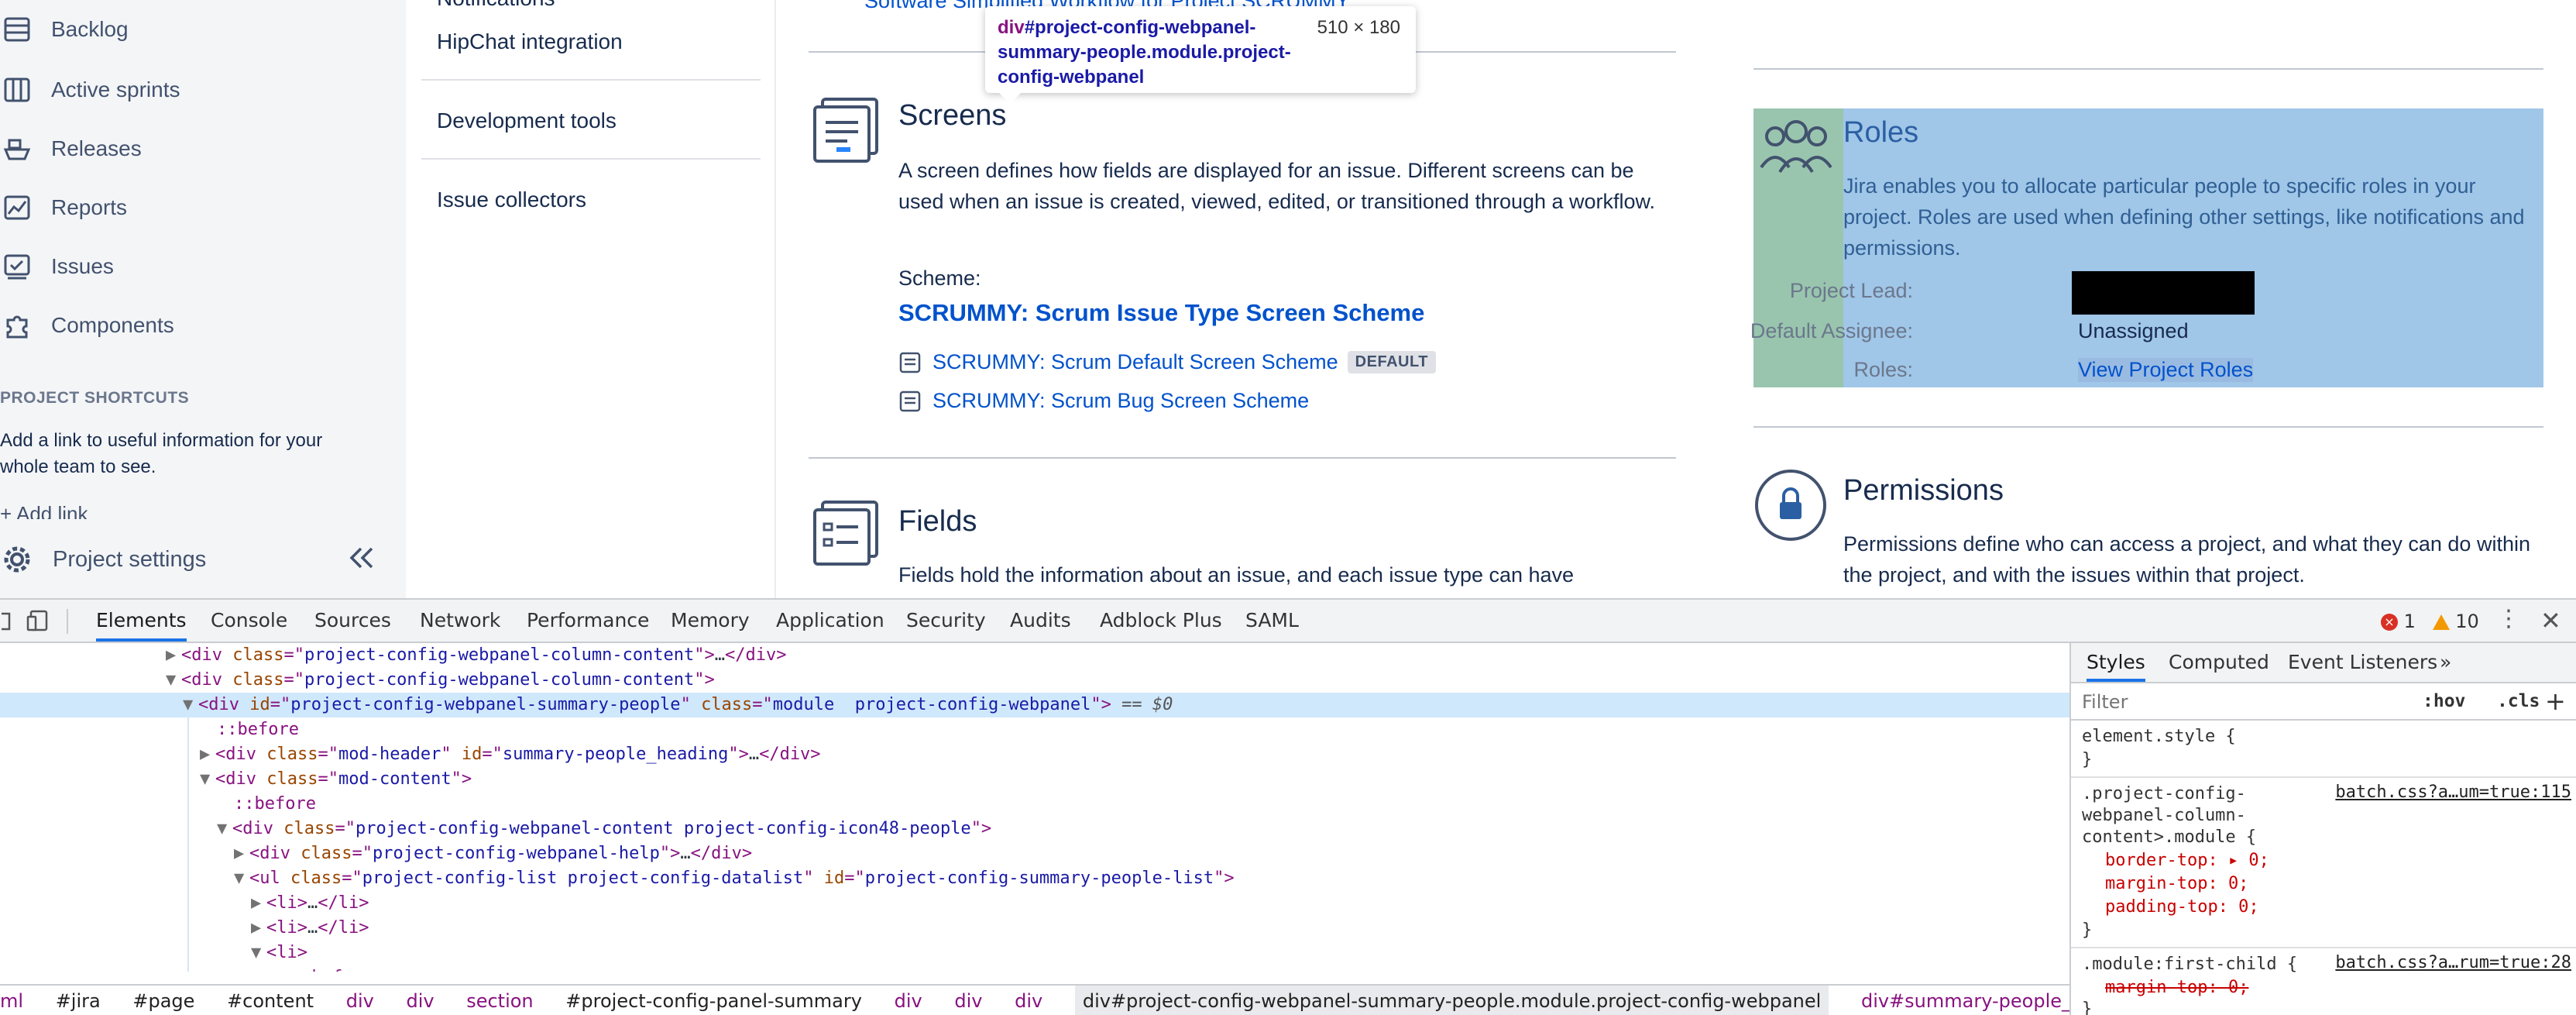 This screenshot has width=2576, height=1015. What do you see at coordinates (2237, 702) in the screenshot?
I see `styles-filter-input` at bounding box center [2237, 702].